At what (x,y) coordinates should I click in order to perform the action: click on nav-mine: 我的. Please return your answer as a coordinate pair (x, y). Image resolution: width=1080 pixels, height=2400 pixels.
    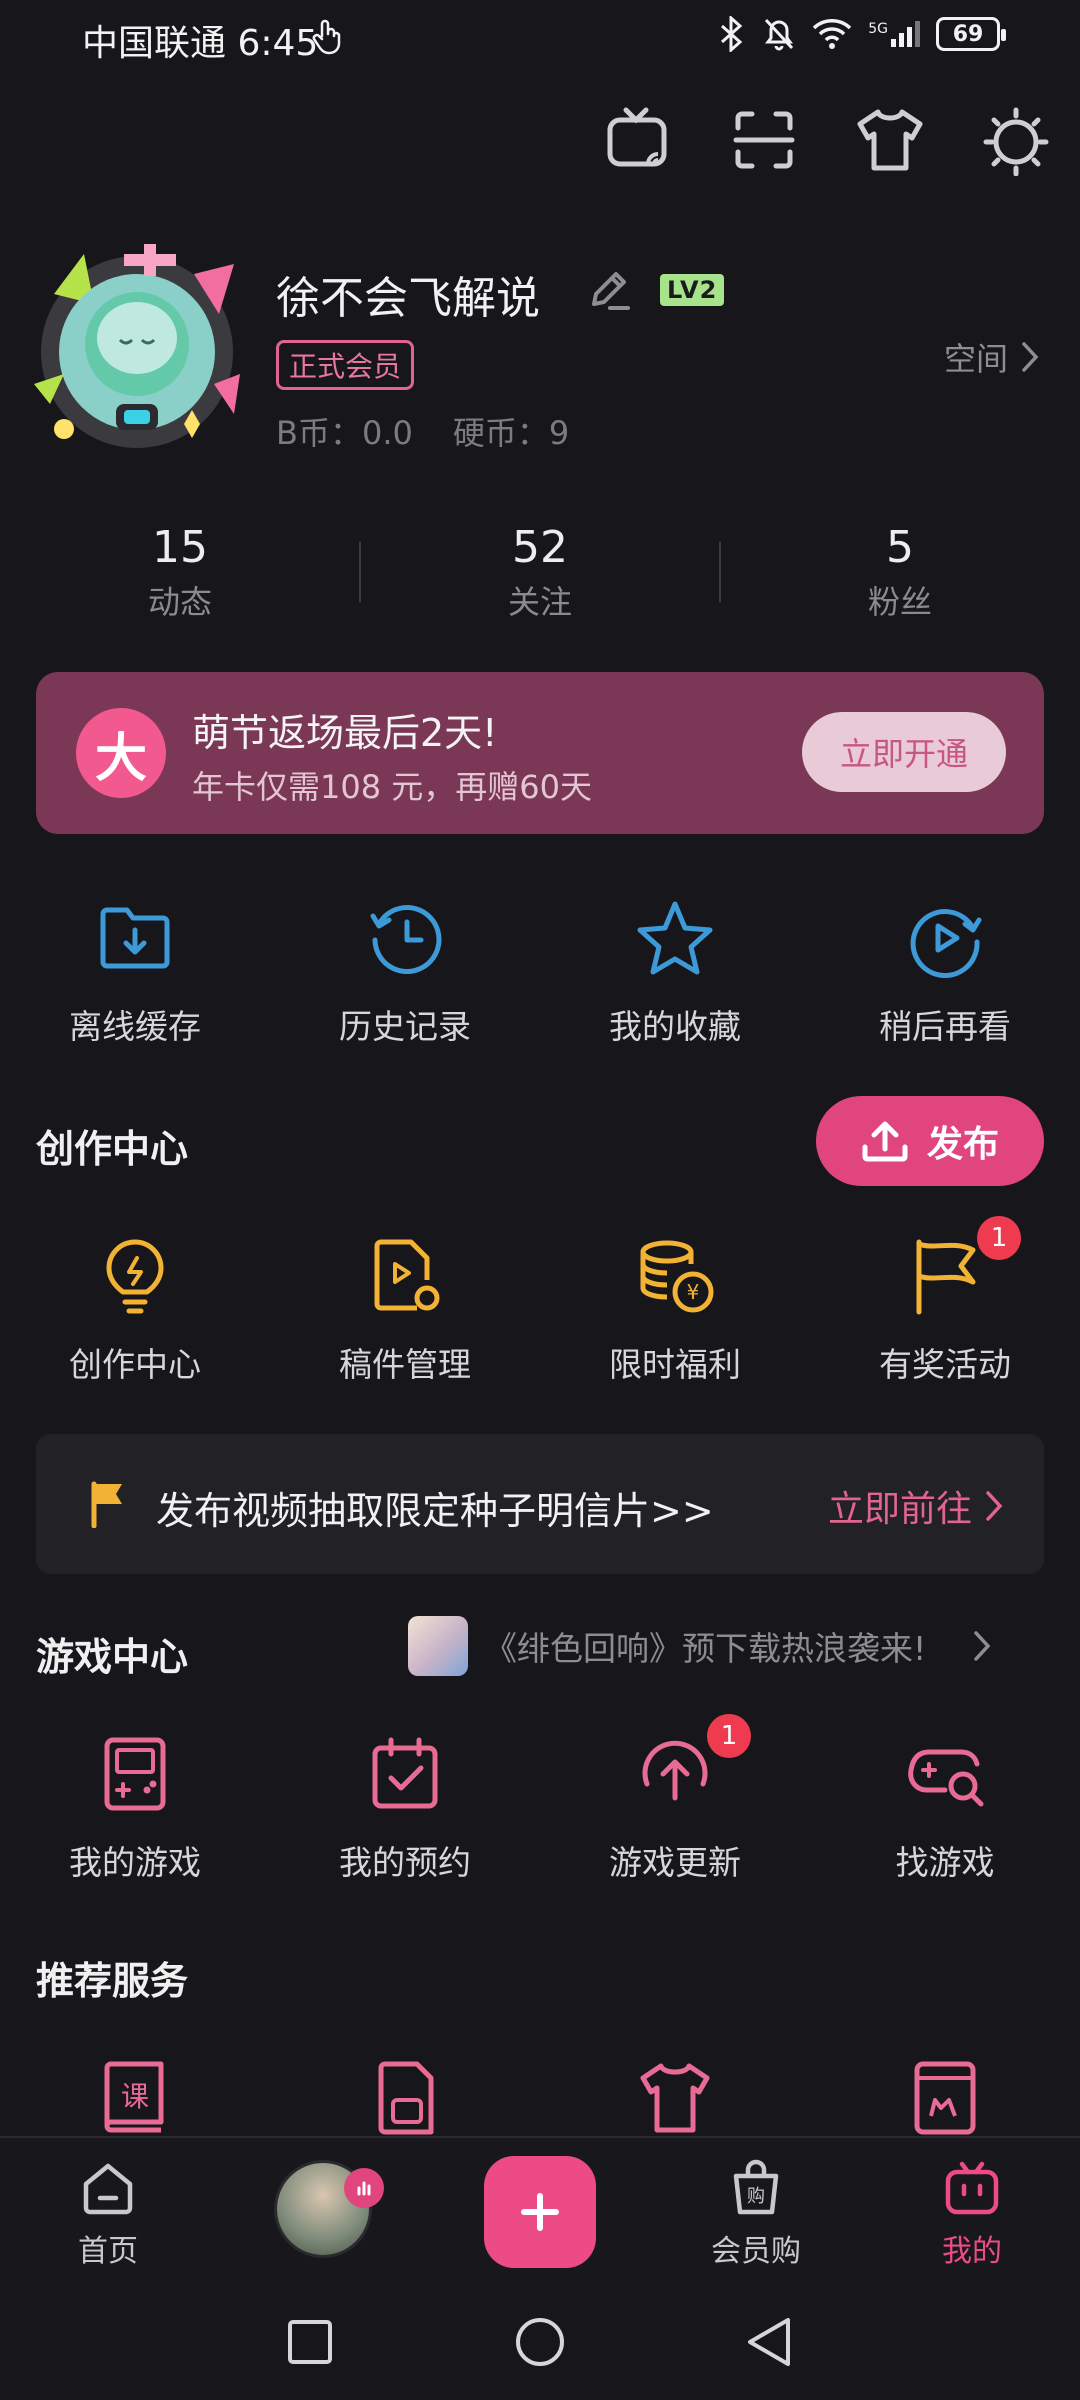
    Looking at the image, I should click on (972, 2214).